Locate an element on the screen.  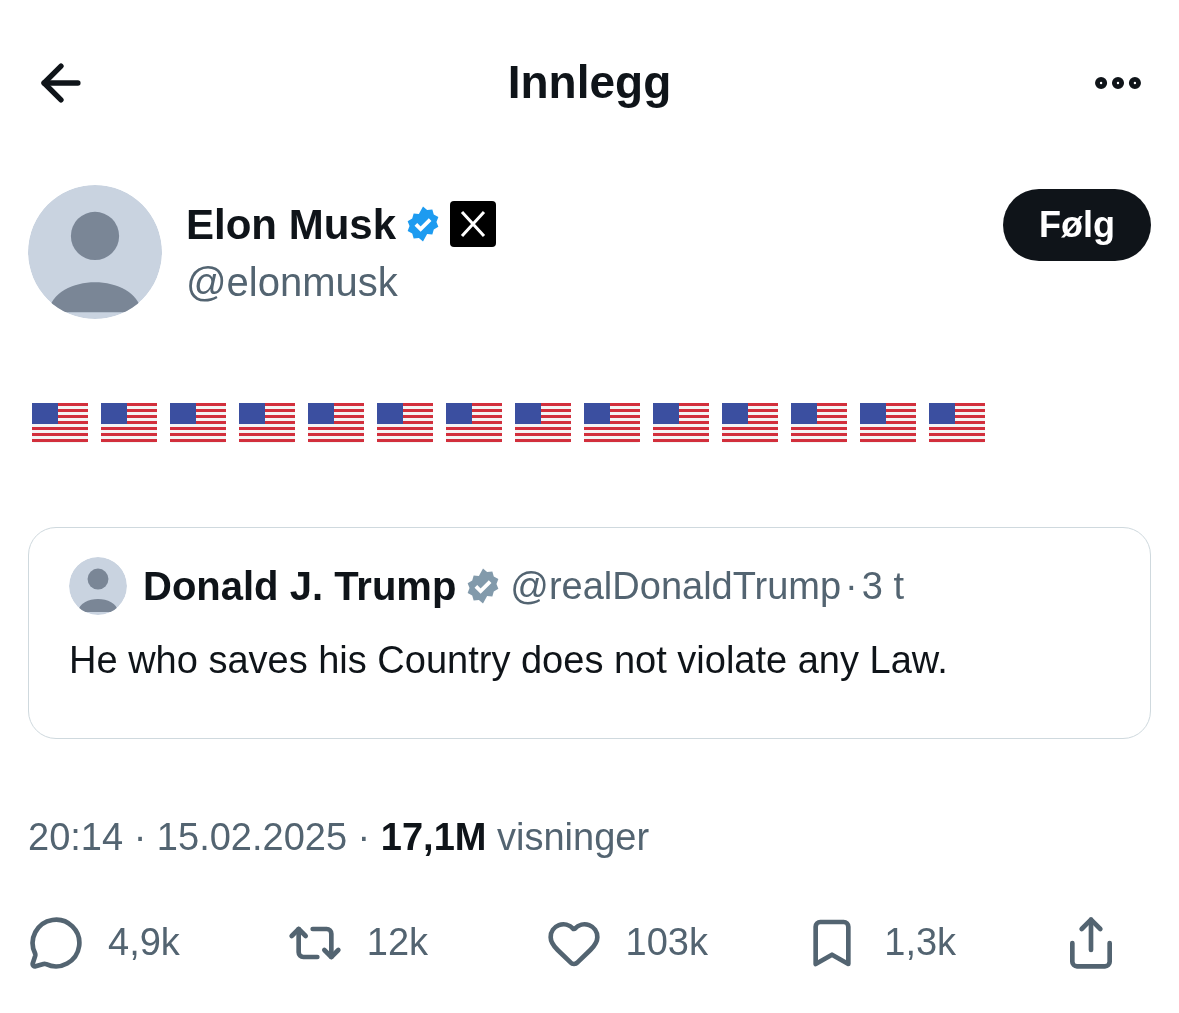
page-title: Innlegg is located at coordinates (589, 82).